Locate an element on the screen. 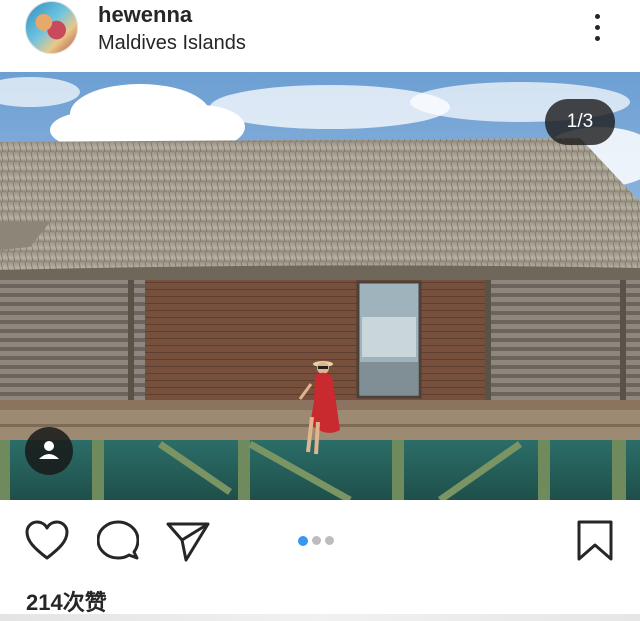  likes-count: 214次赞 is located at coordinates (66, 601).